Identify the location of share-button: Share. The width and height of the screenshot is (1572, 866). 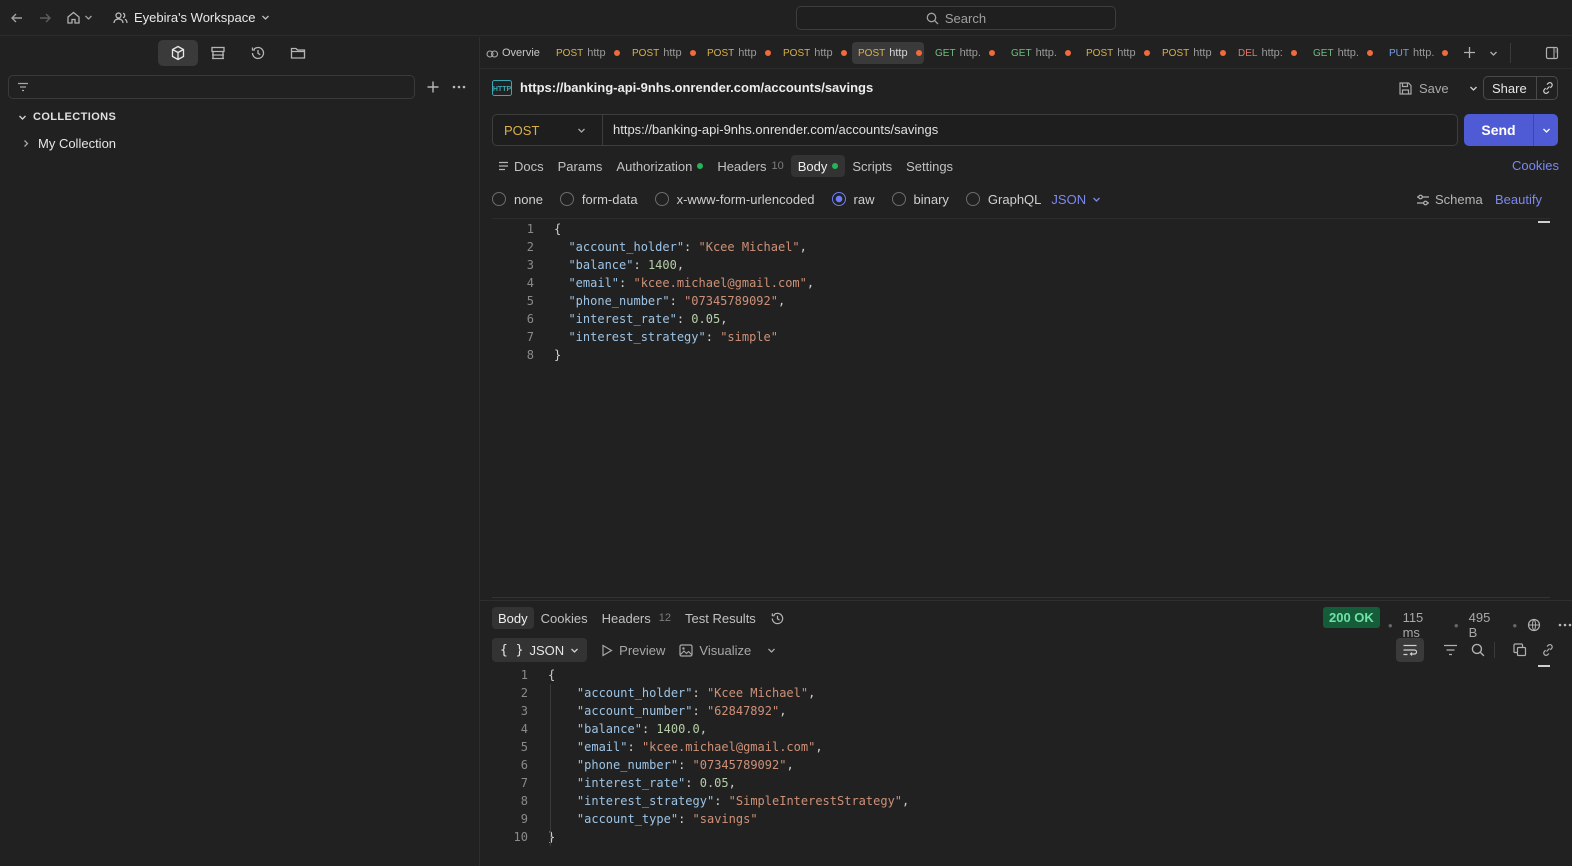
(1520, 88).